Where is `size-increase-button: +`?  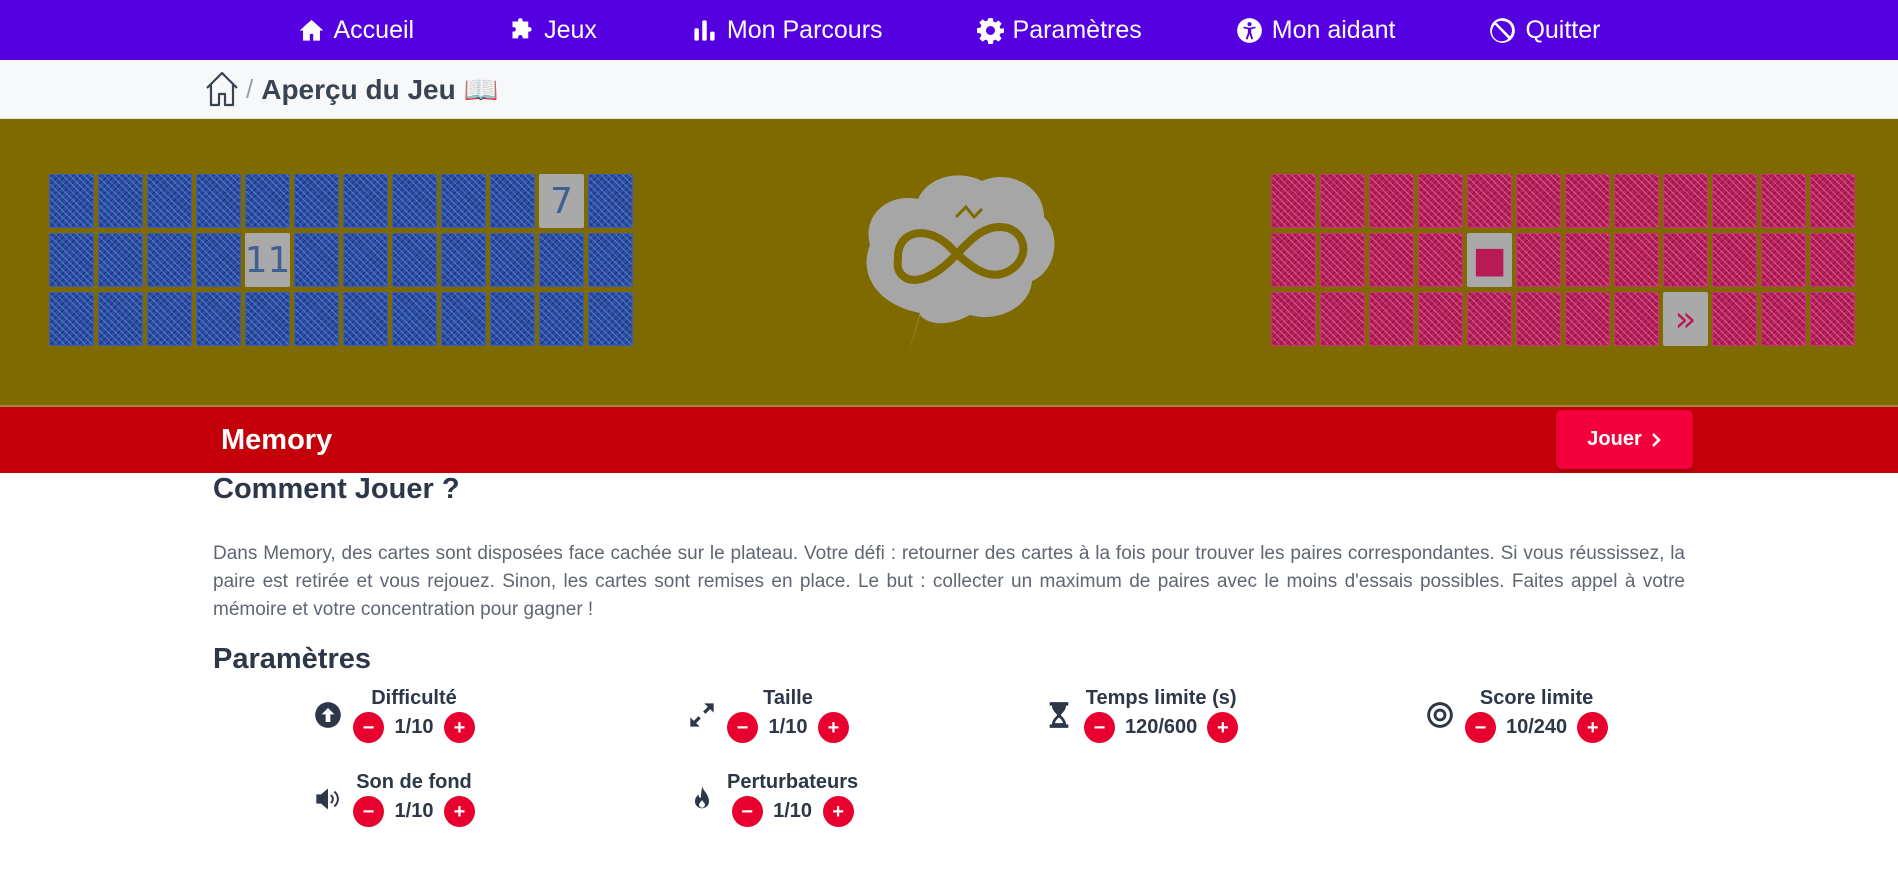
size-increase-button: + is located at coordinates (833, 727).